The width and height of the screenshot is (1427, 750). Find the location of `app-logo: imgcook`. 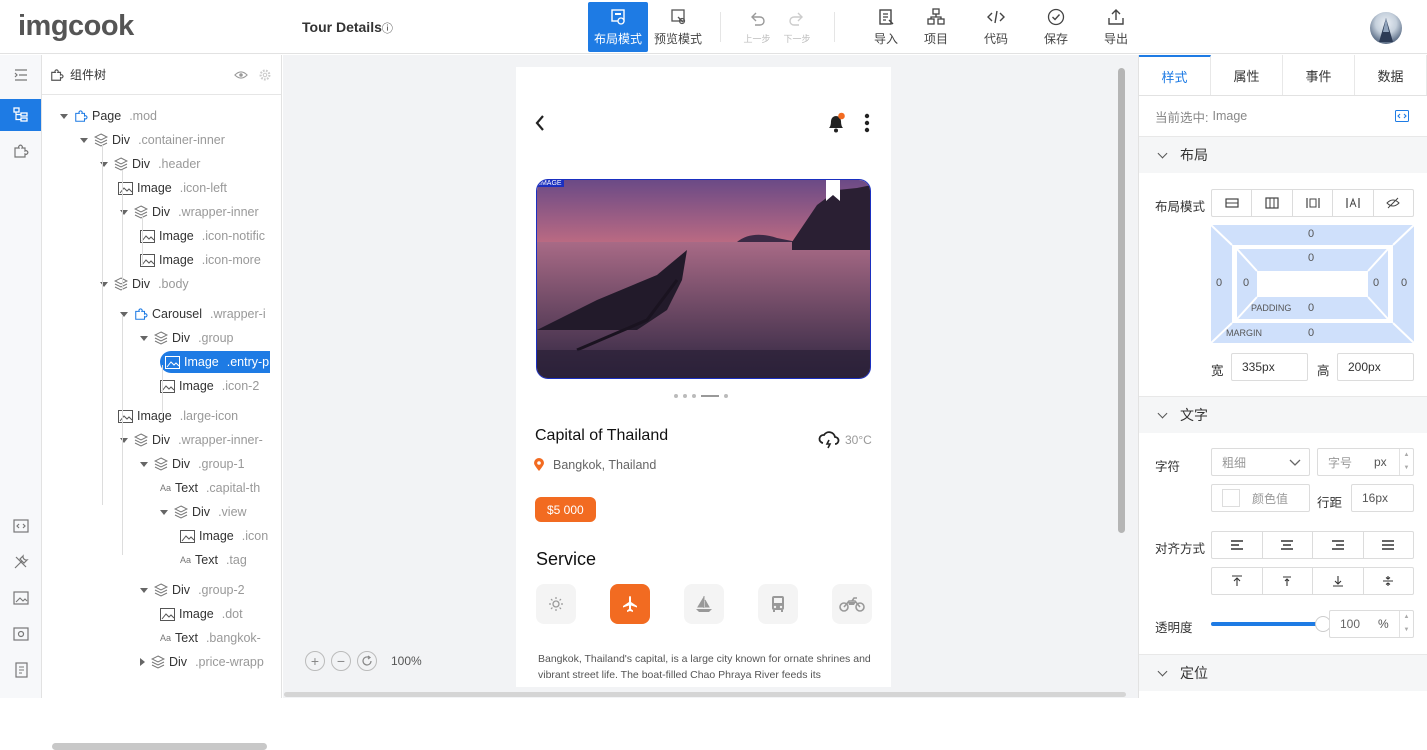

app-logo: imgcook is located at coordinates (76, 26).